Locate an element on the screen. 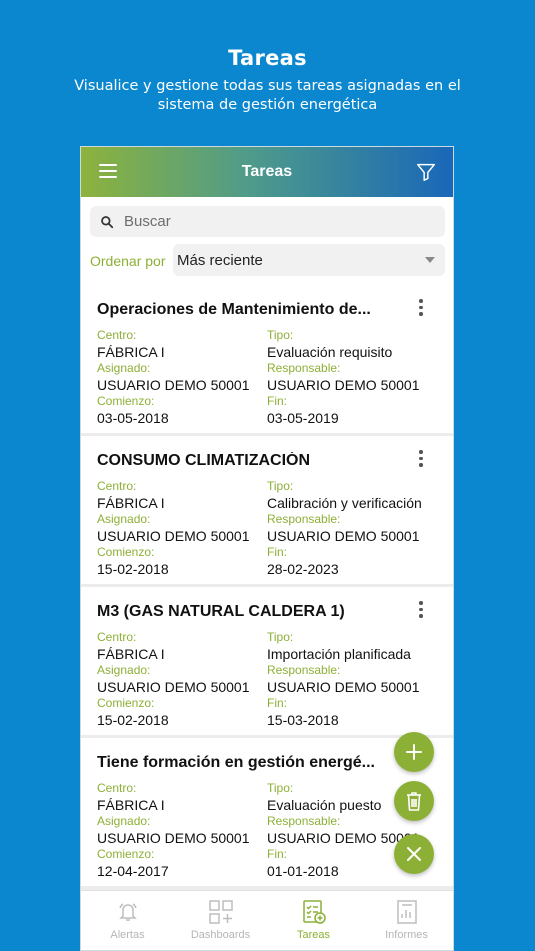 The image size is (535, 951). caret-down-icon is located at coordinates (430, 260).